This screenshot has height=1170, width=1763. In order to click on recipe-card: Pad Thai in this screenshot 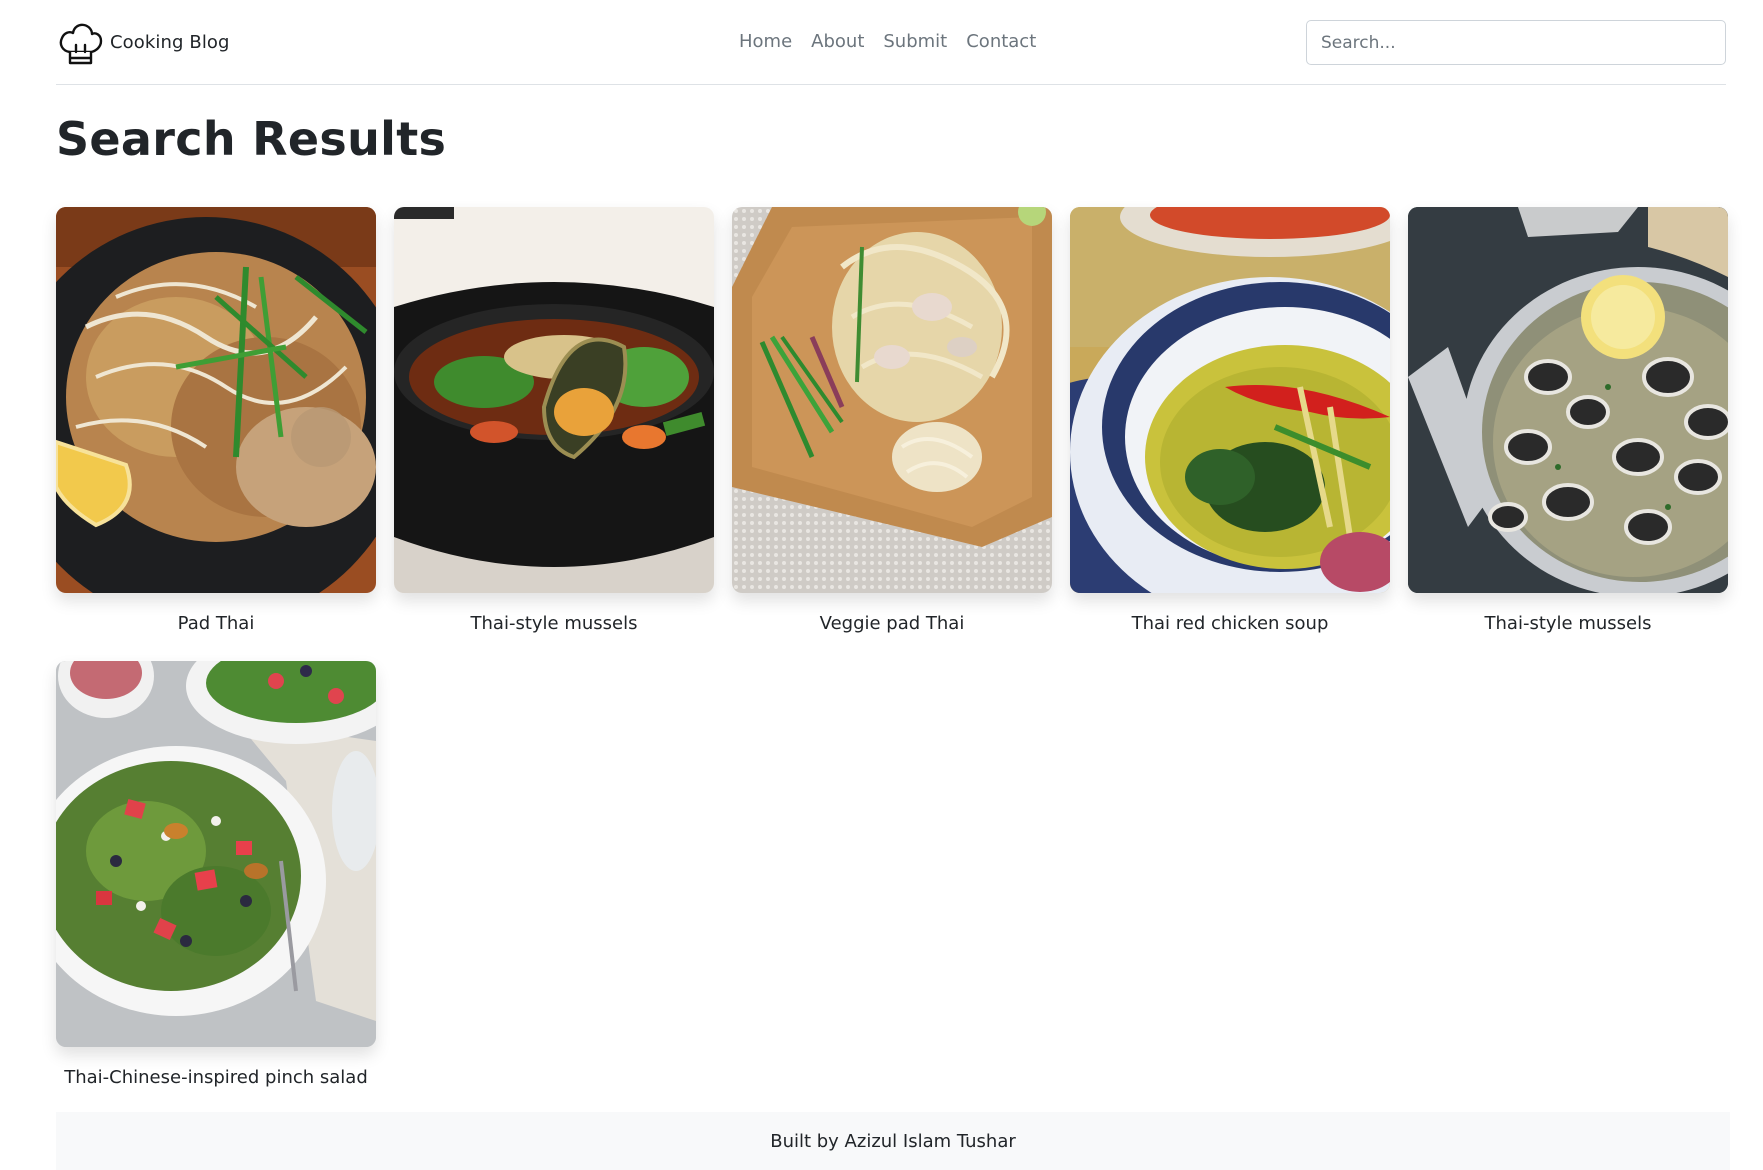, I will do `click(216, 421)`.